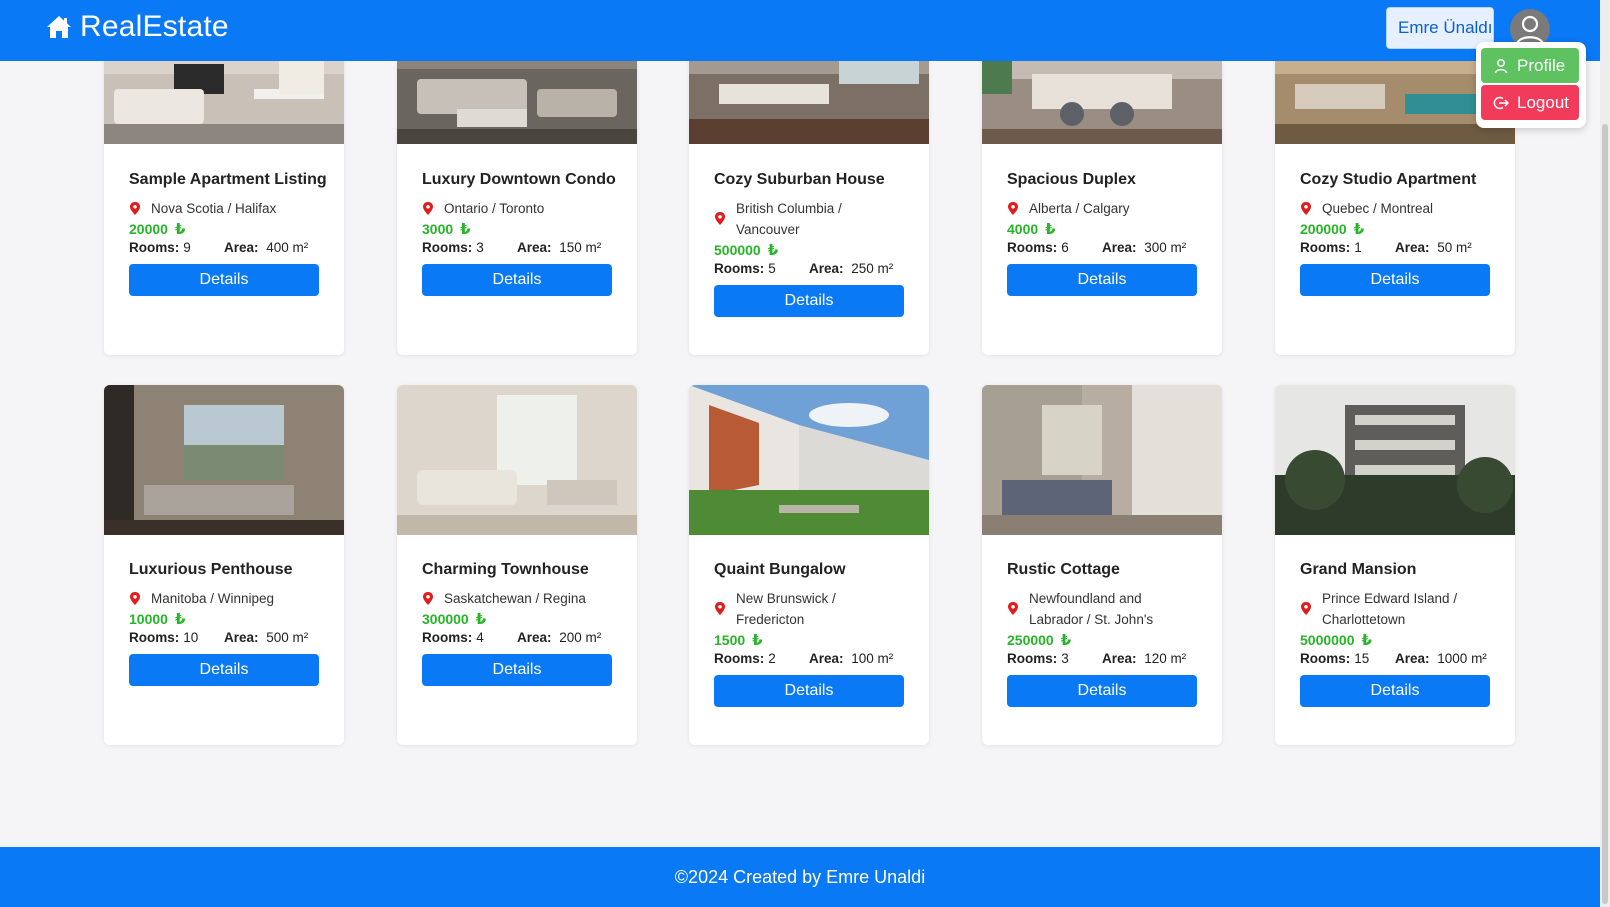 Image resolution: width=1610 pixels, height=907 pixels. I want to click on listing-title: Rustic Cottage, so click(1063, 569).